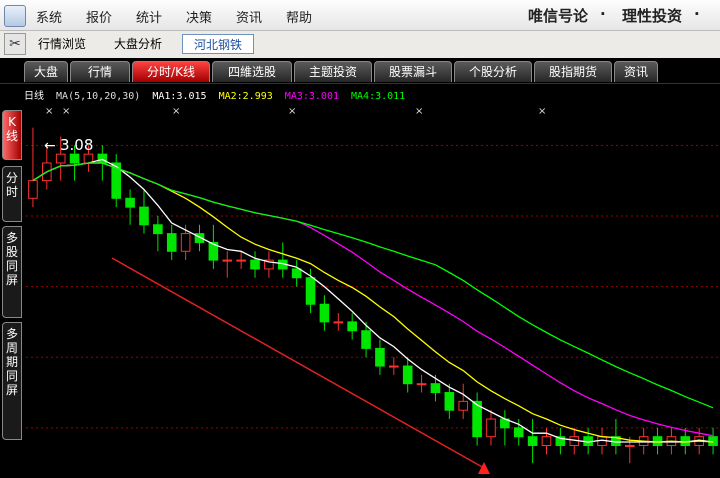 The height and width of the screenshot is (478, 720). I want to click on down-arrow-marker, so click(484, 468).